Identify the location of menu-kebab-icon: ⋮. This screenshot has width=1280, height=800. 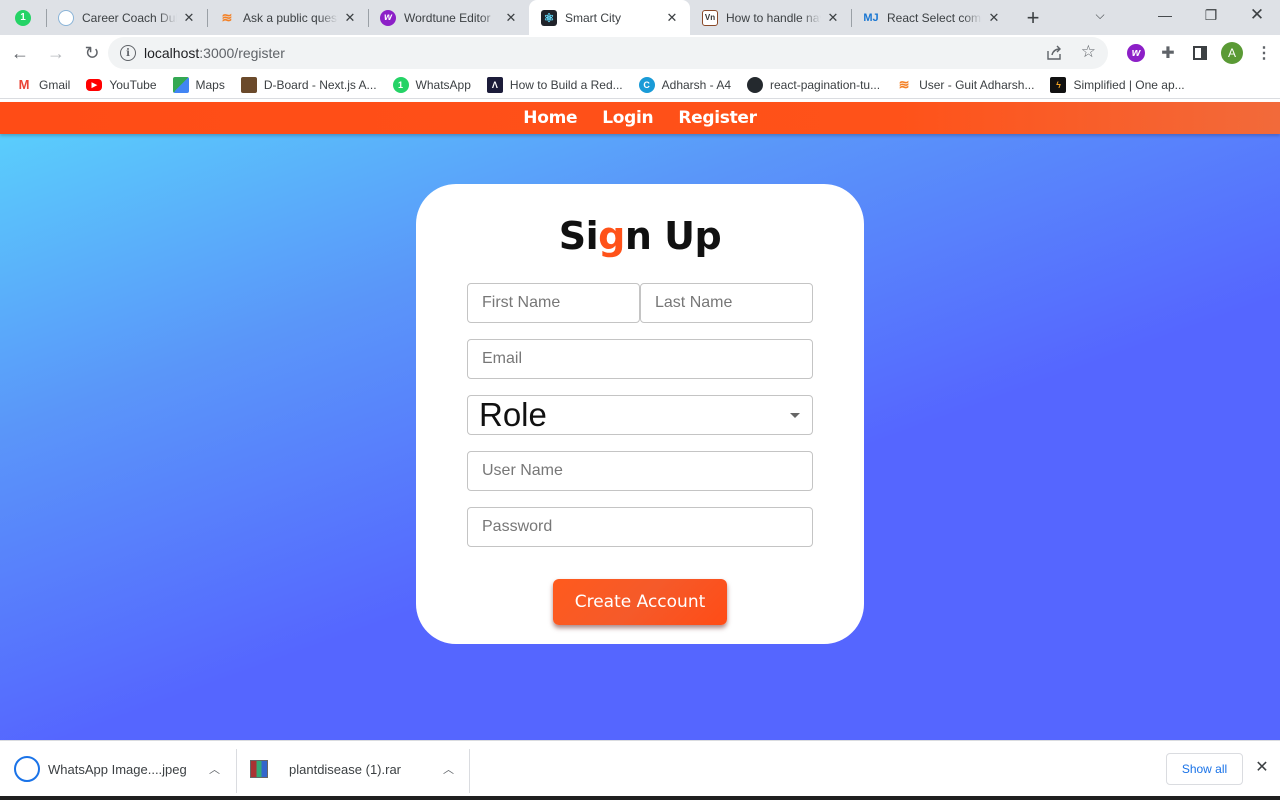
(1264, 53).